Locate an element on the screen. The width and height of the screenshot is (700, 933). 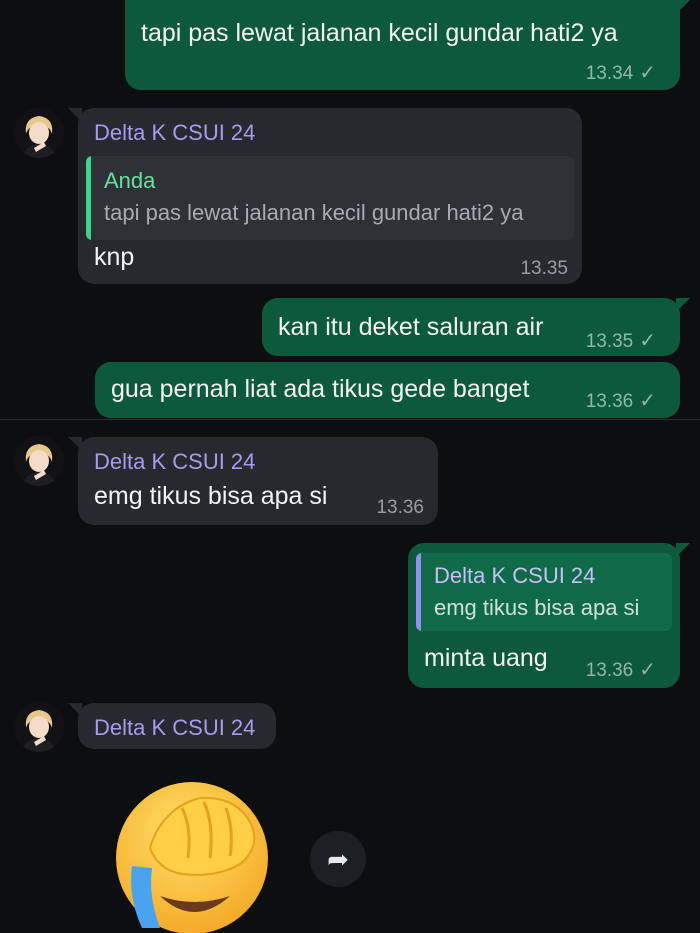
message-time: 13.35 ✓ is located at coordinates (621, 340).